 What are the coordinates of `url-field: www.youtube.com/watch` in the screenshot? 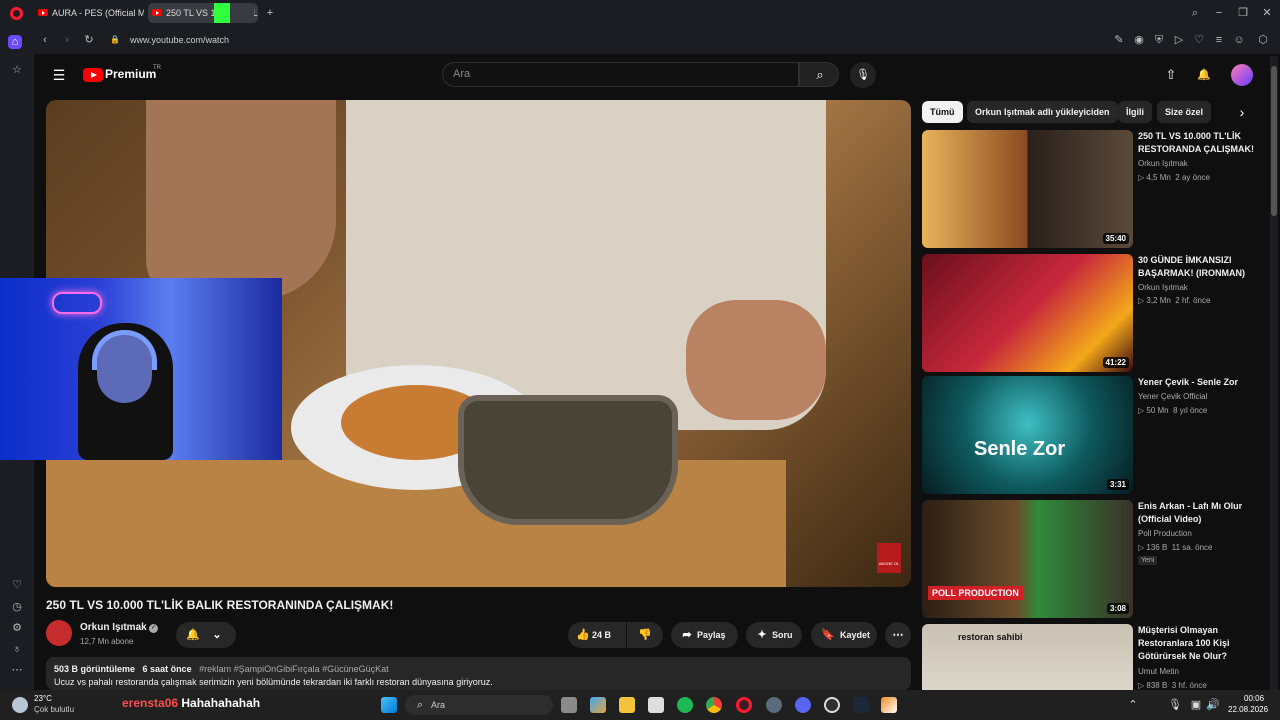 It's located at (591, 40).